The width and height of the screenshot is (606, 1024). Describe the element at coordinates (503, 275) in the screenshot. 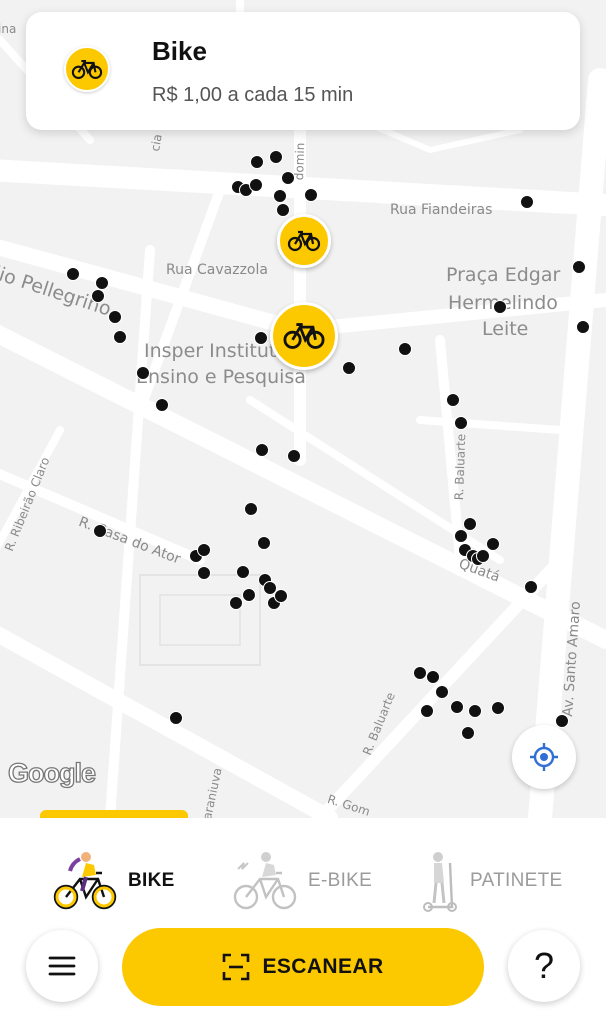

I see `place-label: Praça Edgar` at that location.